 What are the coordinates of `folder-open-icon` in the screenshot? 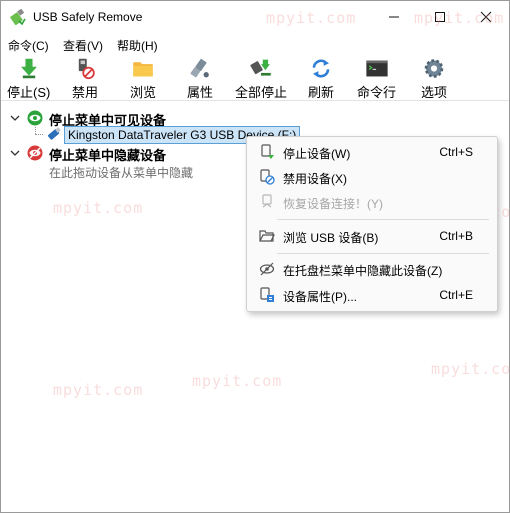 It's located at (267, 236).